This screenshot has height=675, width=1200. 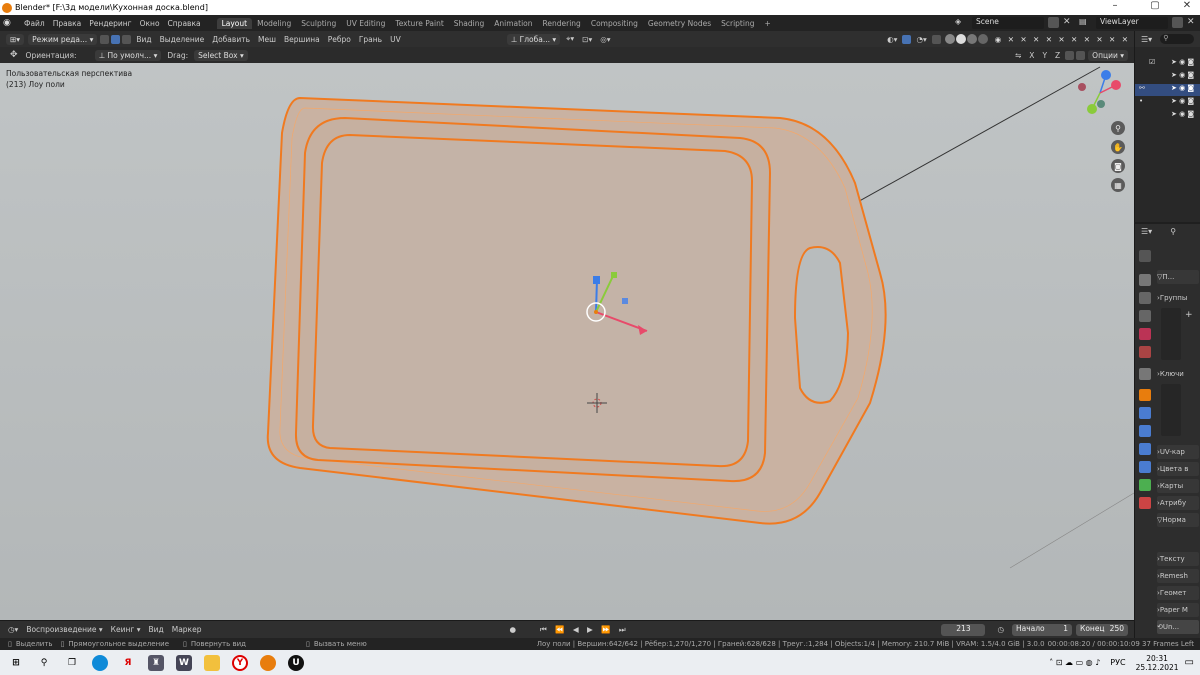 I want to click on snap-icon: ⊡▾, so click(x=587, y=39).